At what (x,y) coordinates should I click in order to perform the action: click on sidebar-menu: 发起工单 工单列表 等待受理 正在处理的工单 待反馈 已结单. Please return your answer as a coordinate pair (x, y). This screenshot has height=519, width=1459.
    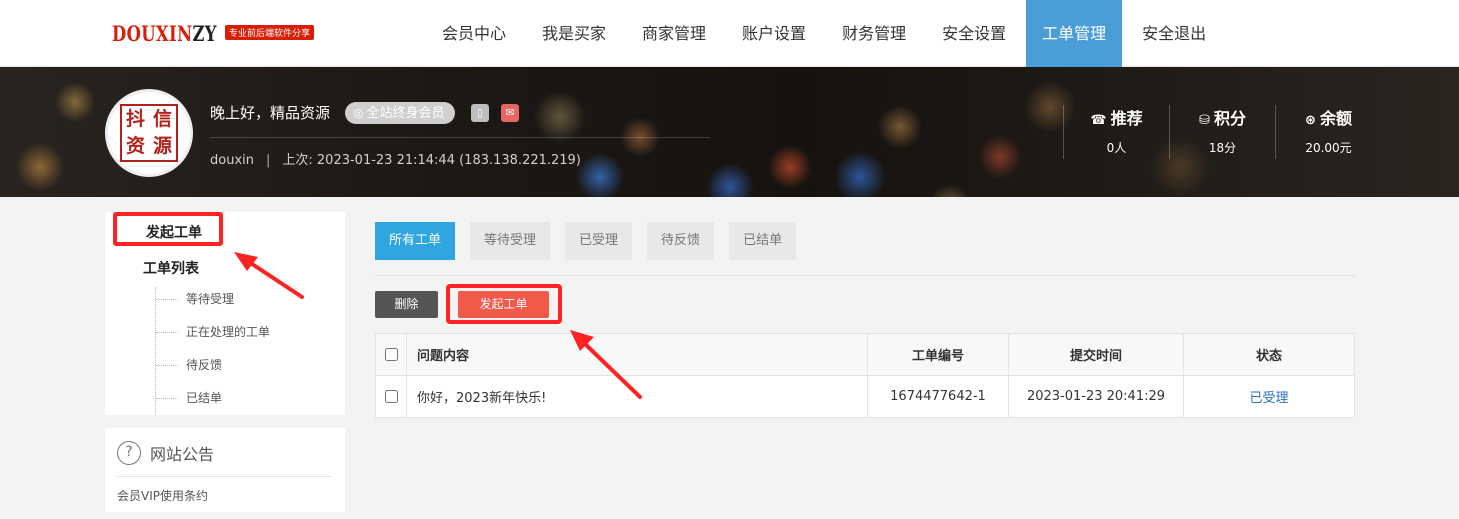
    Looking at the image, I should click on (225, 313).